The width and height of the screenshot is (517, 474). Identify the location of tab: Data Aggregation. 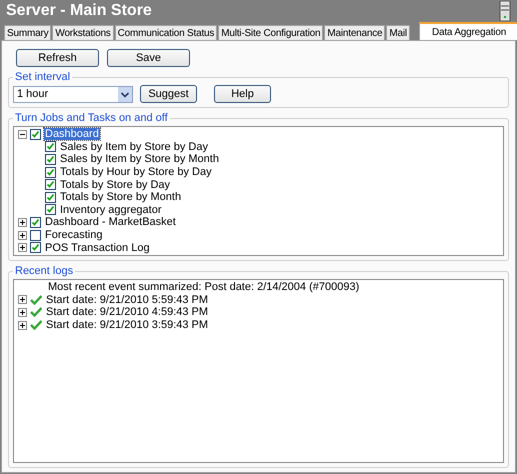
(467, 31).